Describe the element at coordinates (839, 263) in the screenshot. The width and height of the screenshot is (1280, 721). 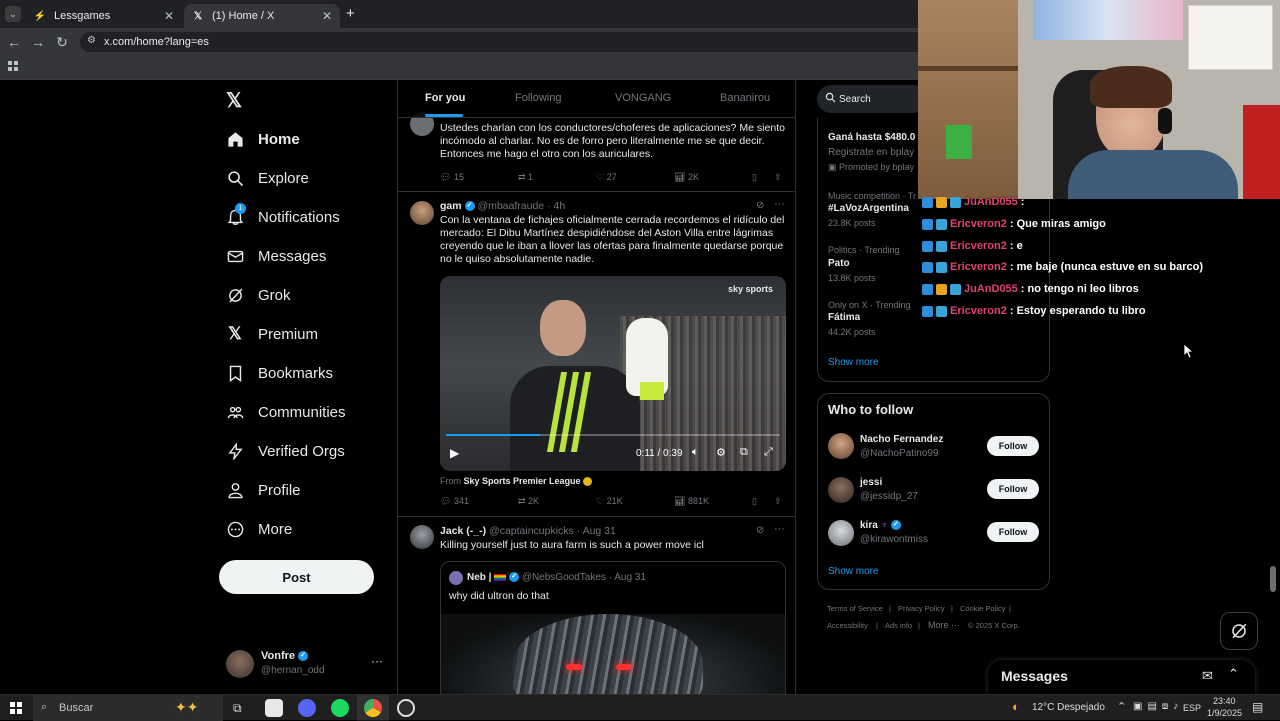
I see `trend-name: Pato` at that location.